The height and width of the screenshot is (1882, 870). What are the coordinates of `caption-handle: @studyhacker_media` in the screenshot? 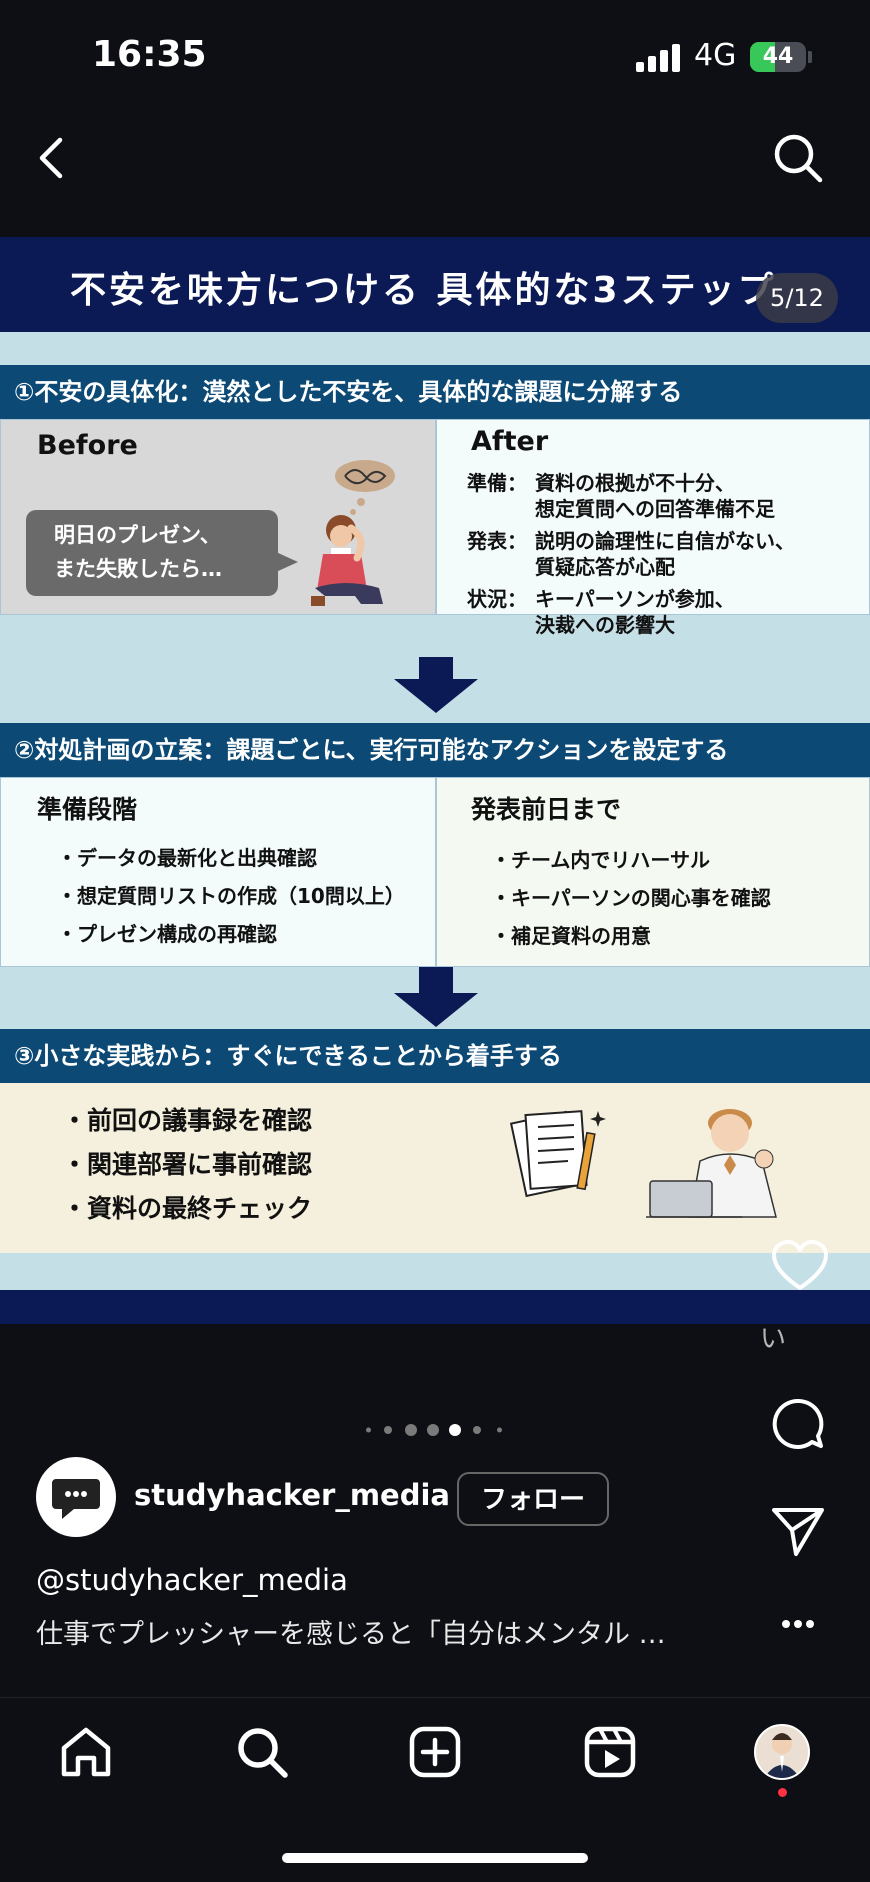 It's located at (192, 1580).